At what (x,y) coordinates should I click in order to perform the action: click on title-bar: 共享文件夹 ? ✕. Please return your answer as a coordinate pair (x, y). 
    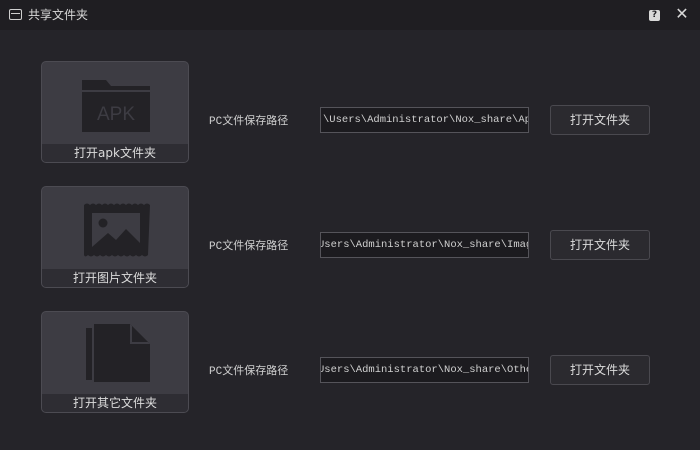
    Looking at the image, I should click on (350, 15).